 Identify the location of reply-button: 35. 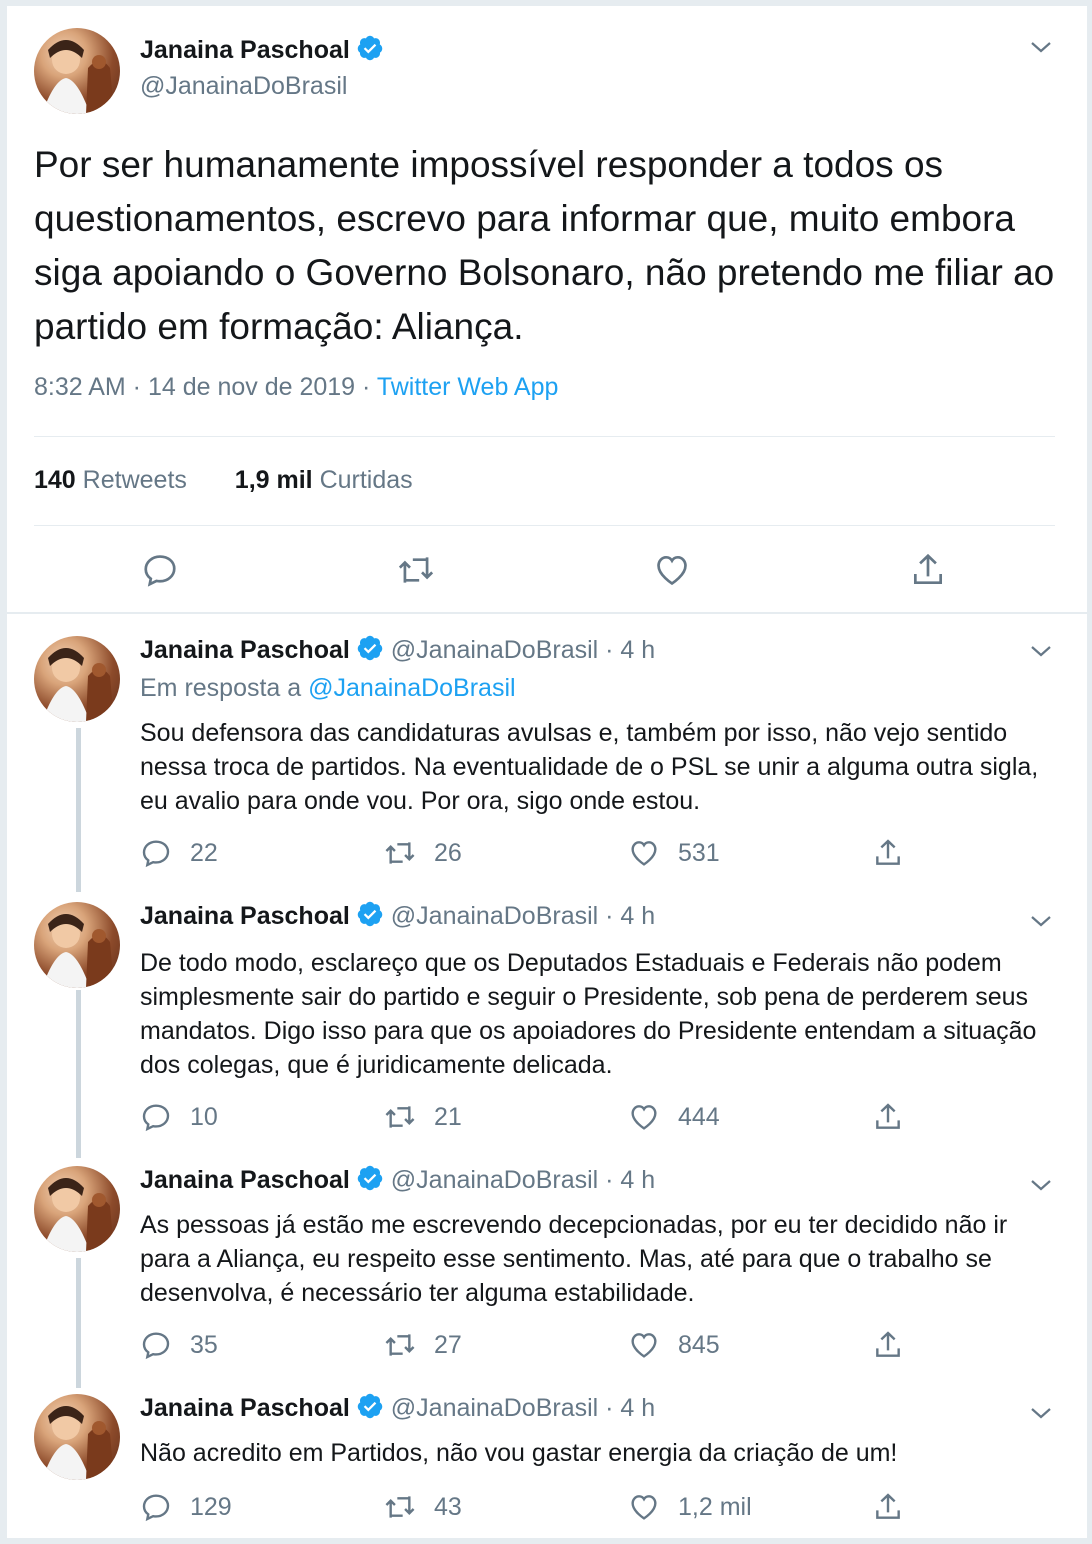
(179, 1345).